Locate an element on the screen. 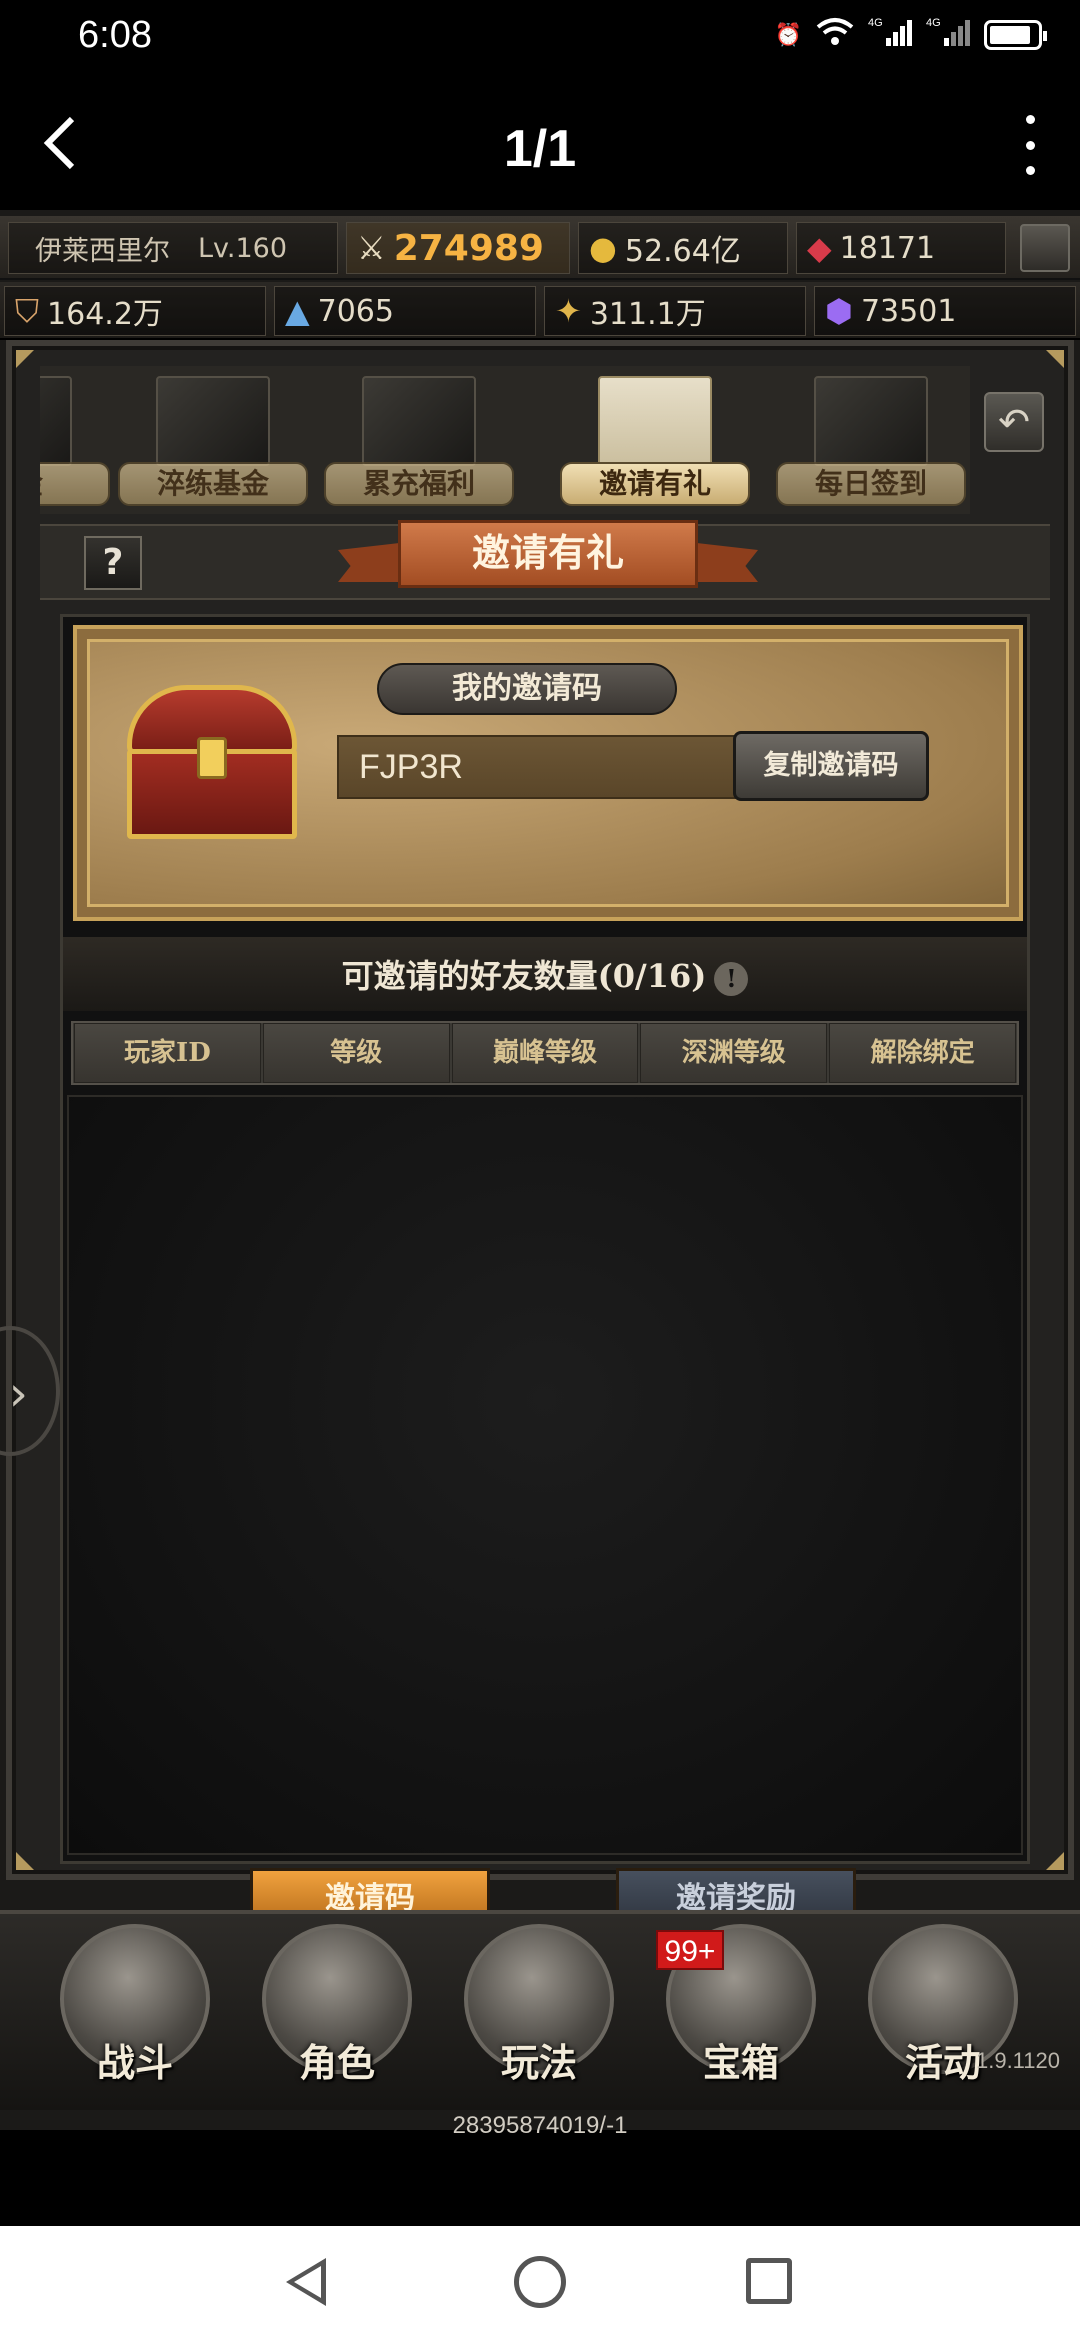 The image size is (1080, 2340). activity-tabs: 基金 淬练基金 累充福利 邀请有礼 每日签到 is located at coordinates (505, 440).